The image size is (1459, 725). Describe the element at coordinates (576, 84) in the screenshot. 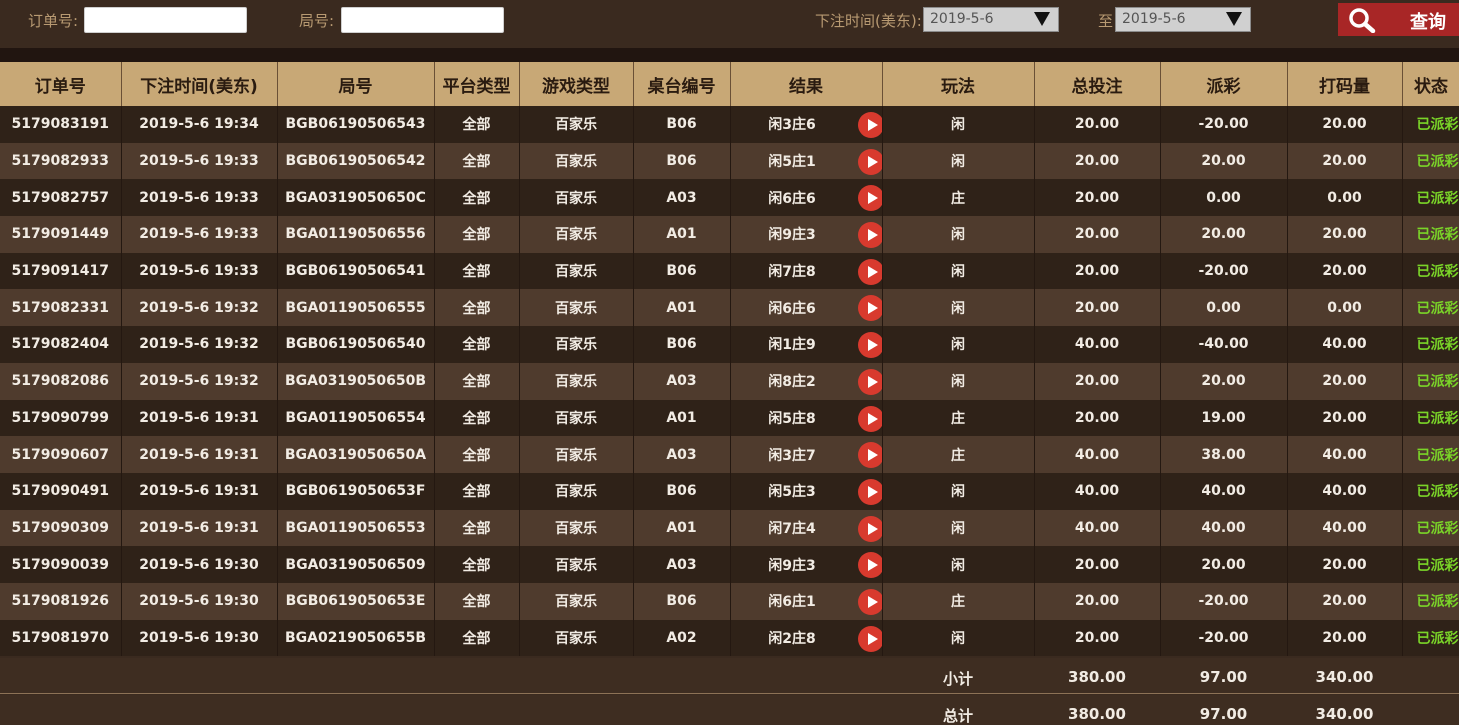

I see `column-header: 游戏类型` at that location.